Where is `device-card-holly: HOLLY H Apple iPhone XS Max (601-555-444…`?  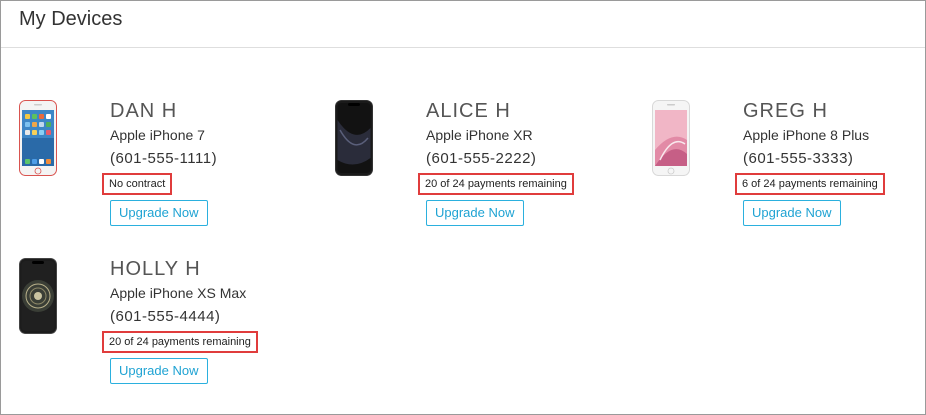
device-card-holly: HOLLY H Apple iPhone XS Max (601-555-444… is located at coordinates (169, 328).